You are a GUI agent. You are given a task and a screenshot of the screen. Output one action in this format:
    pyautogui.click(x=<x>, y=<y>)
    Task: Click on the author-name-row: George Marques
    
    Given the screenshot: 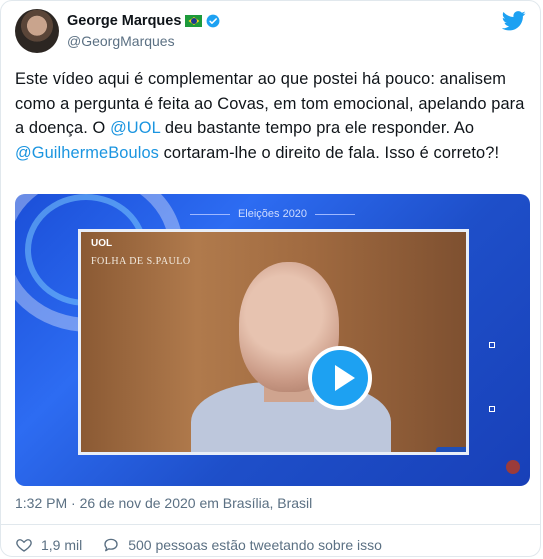 What is the action you would take?
    pyautogui.click(x=143, y=21)
    